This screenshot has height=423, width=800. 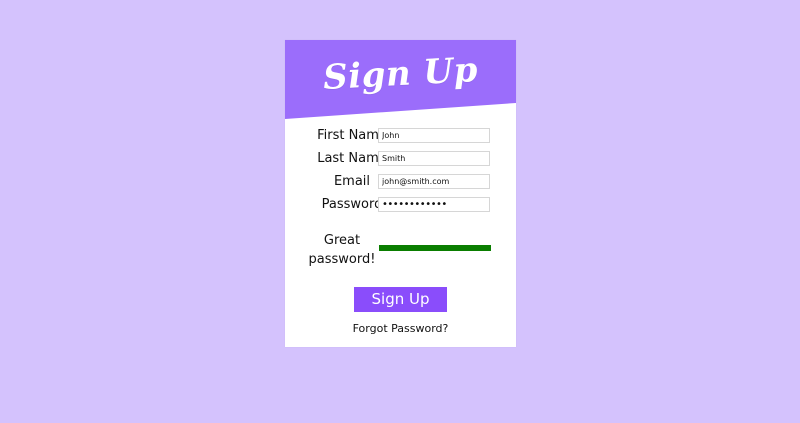 I want to click on card-header: Sign Up, so click(x=400, y=80).